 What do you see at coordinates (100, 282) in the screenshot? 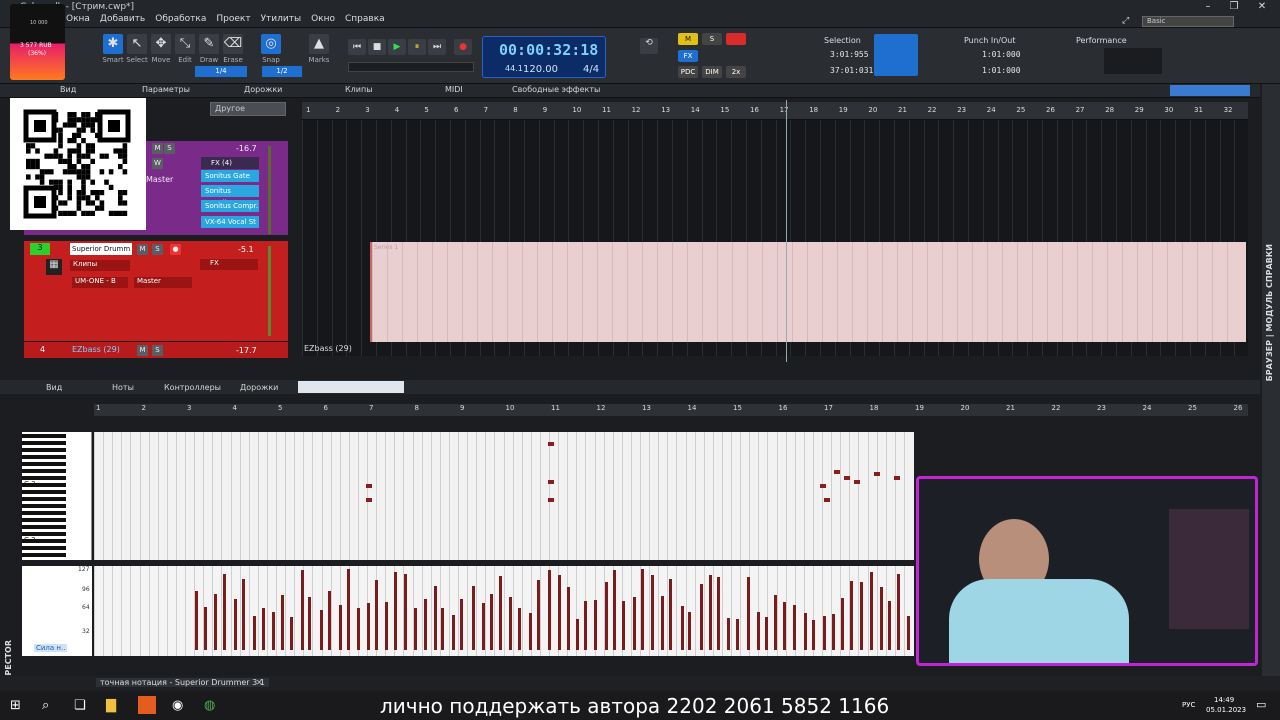
I see `track3-input: UM-ONE - B` at bounding box center [100, 282].